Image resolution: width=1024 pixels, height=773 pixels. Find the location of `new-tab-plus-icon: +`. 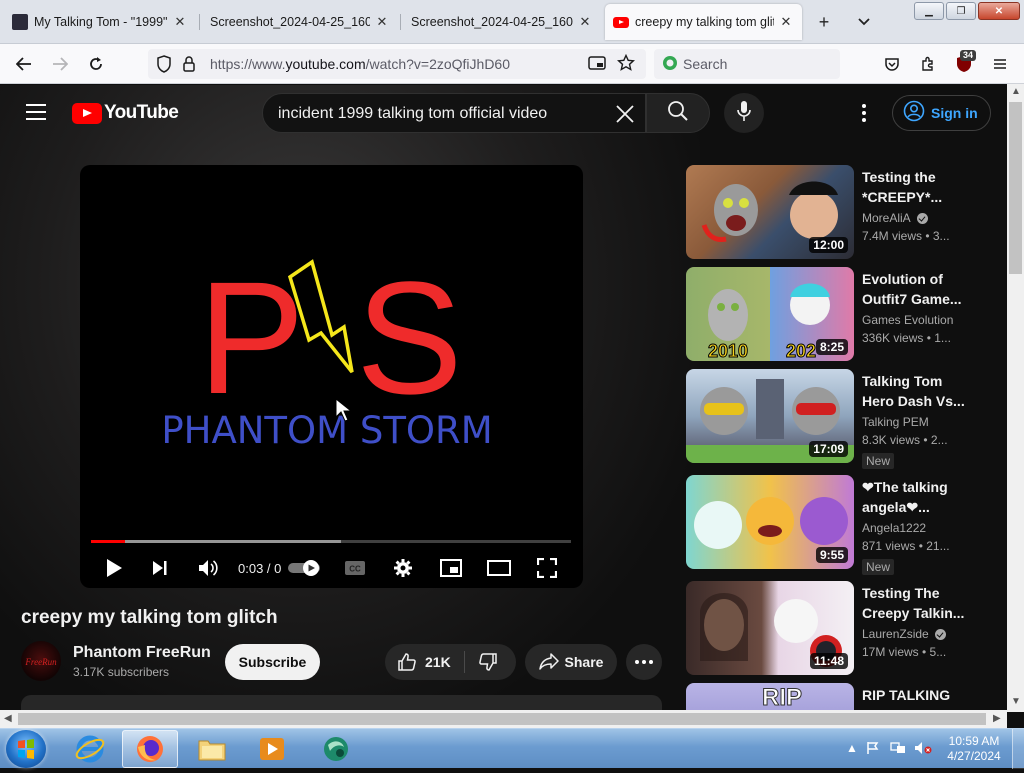

new-tab-plus-icon: + is located at coordinates (824, 22).